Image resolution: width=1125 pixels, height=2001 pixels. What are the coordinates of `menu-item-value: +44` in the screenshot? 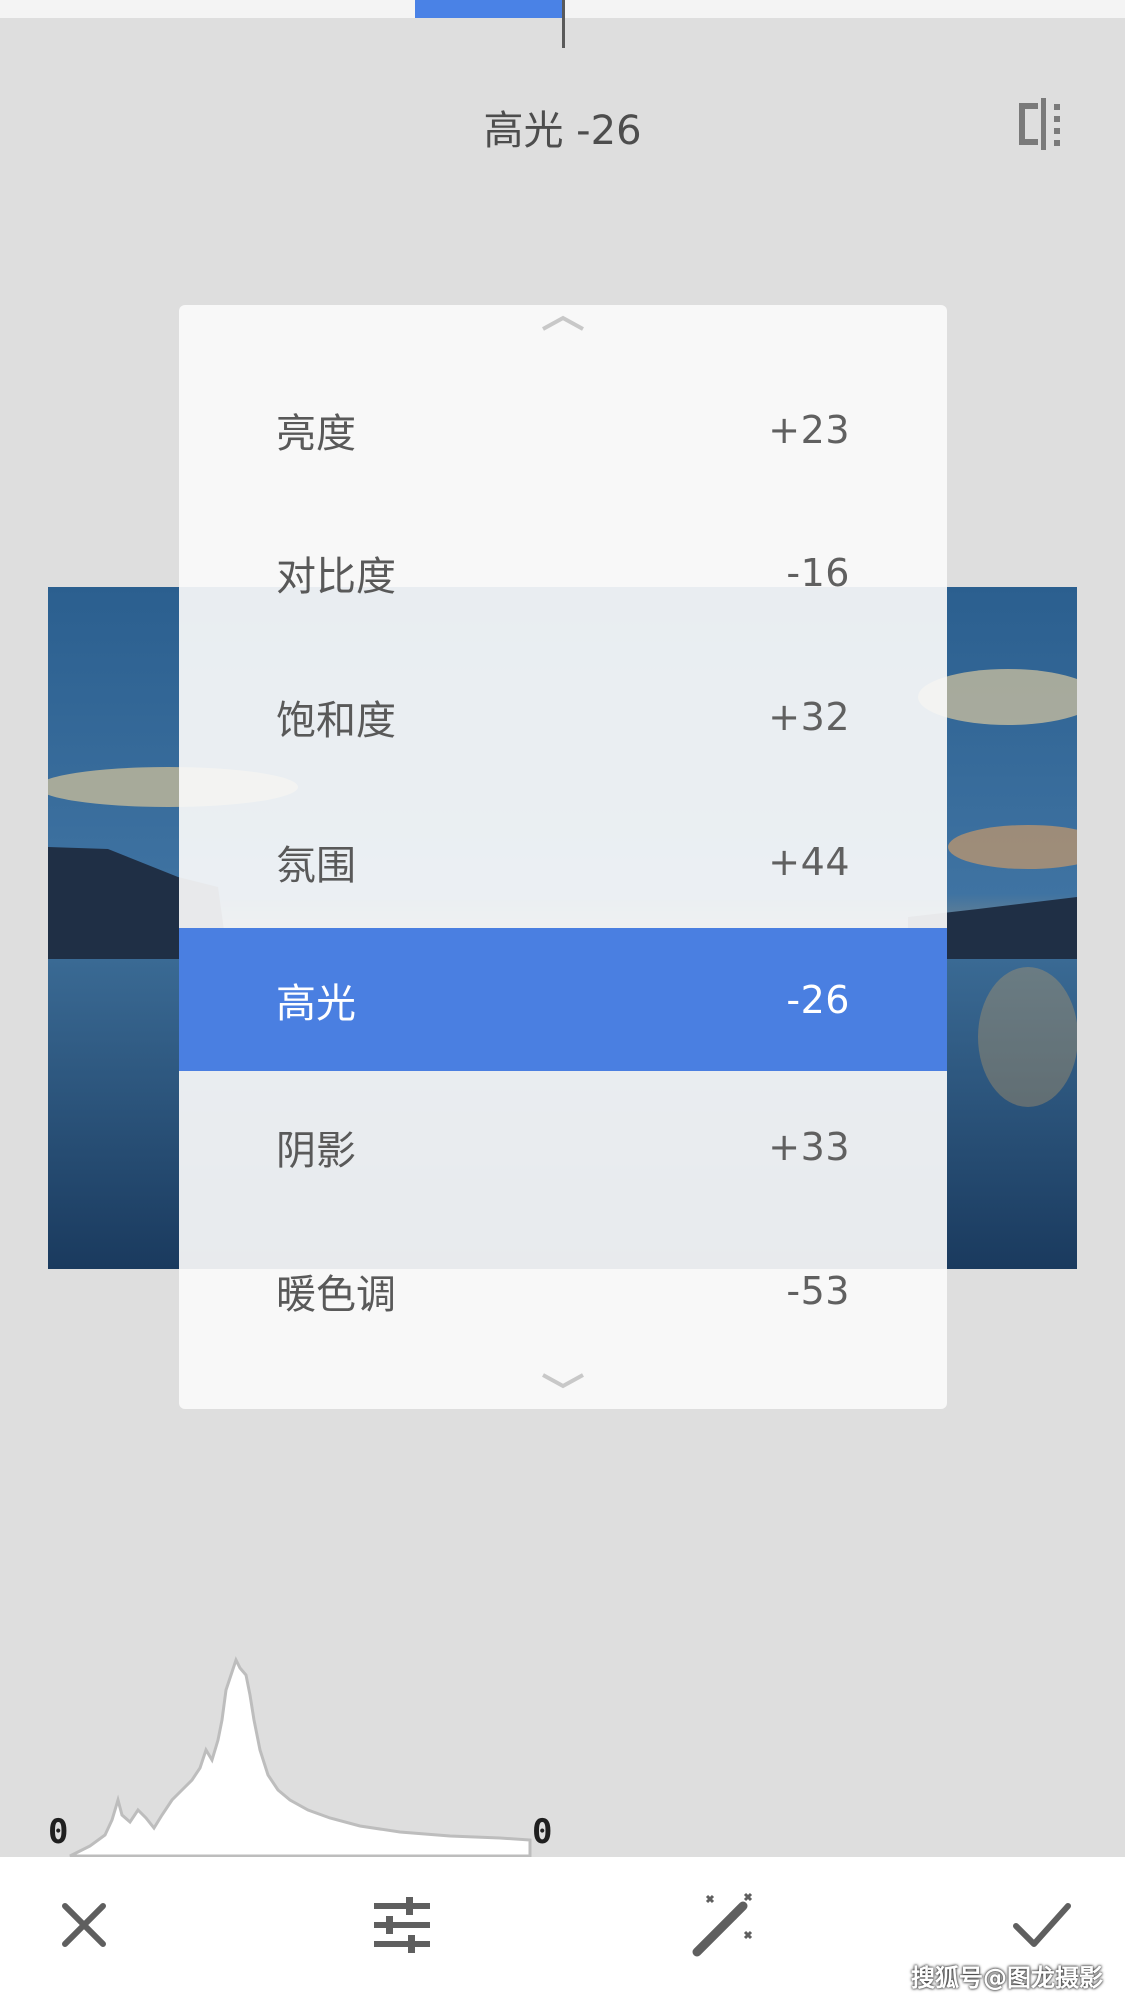 It's located at (809, 861).